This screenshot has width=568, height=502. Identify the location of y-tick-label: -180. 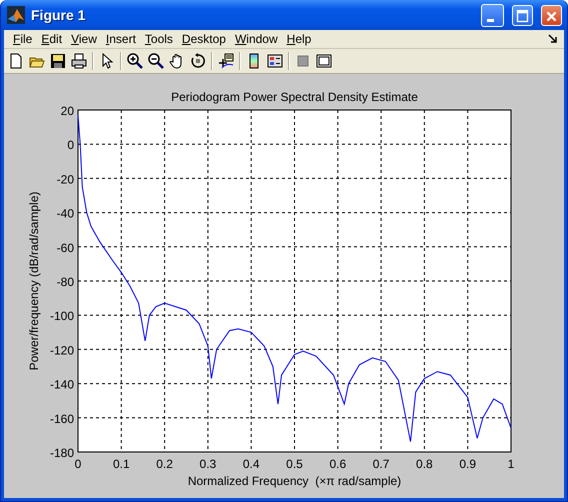
(62, 453).